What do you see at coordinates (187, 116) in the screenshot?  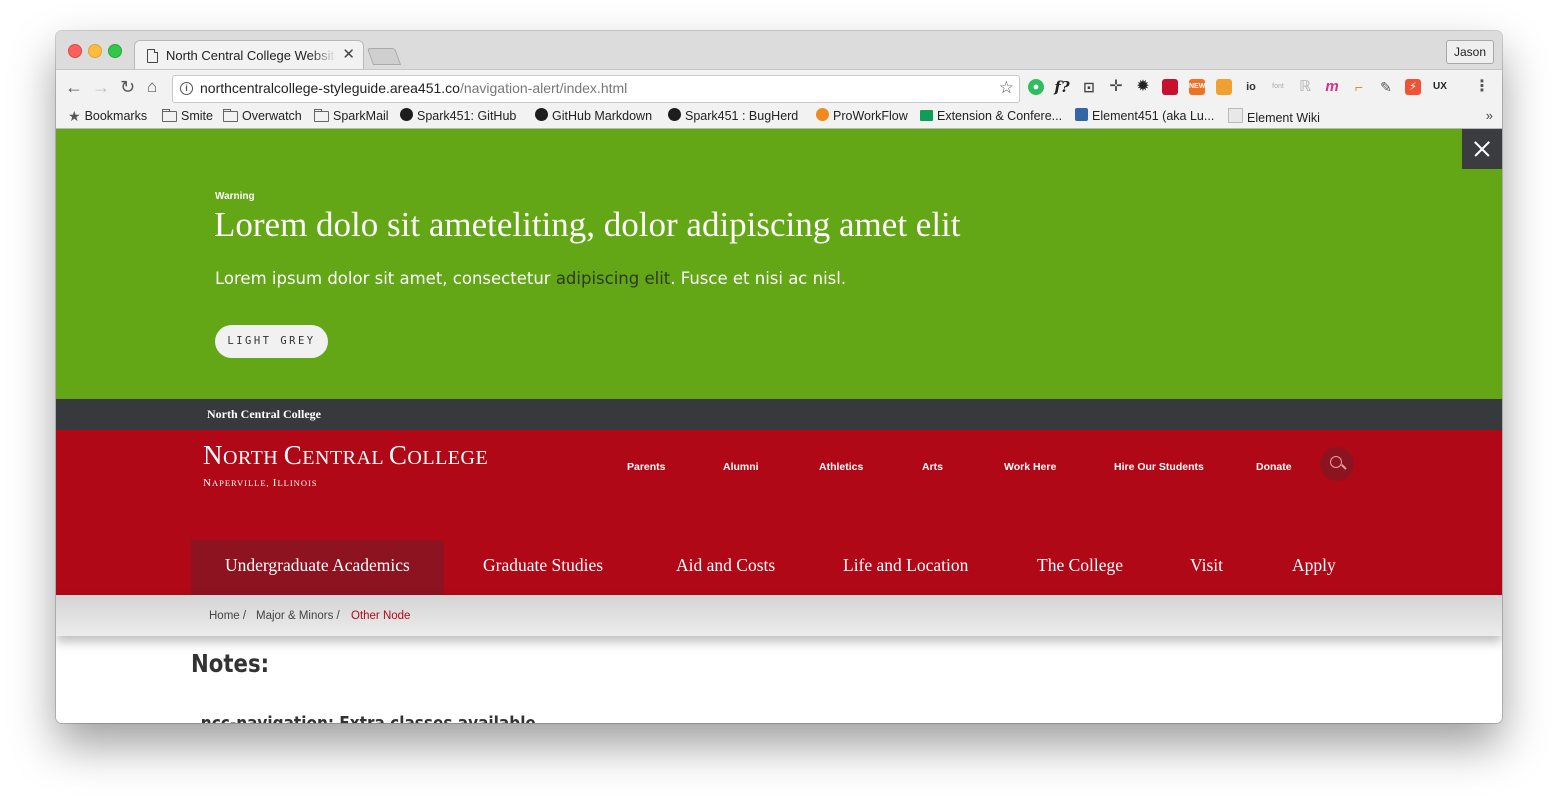 I see `bookmark-item: Smite` at bounding box center [187, 116].